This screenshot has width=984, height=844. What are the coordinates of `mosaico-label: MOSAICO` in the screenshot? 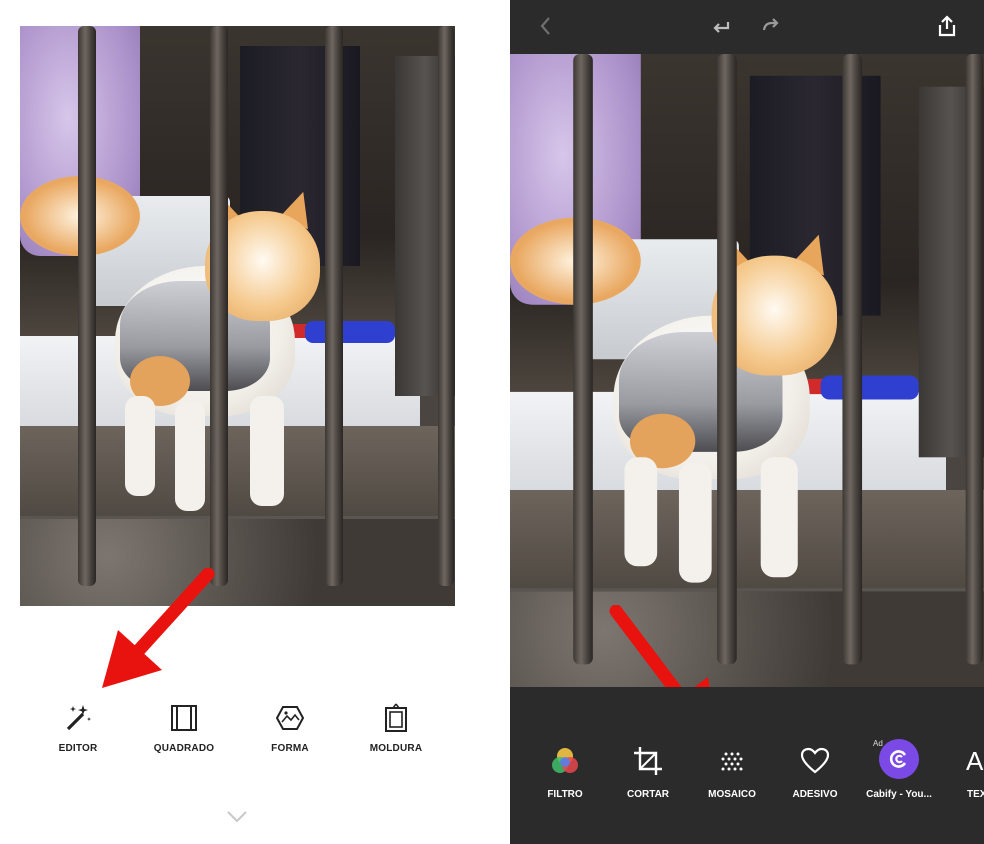 It's located at (732, 794).